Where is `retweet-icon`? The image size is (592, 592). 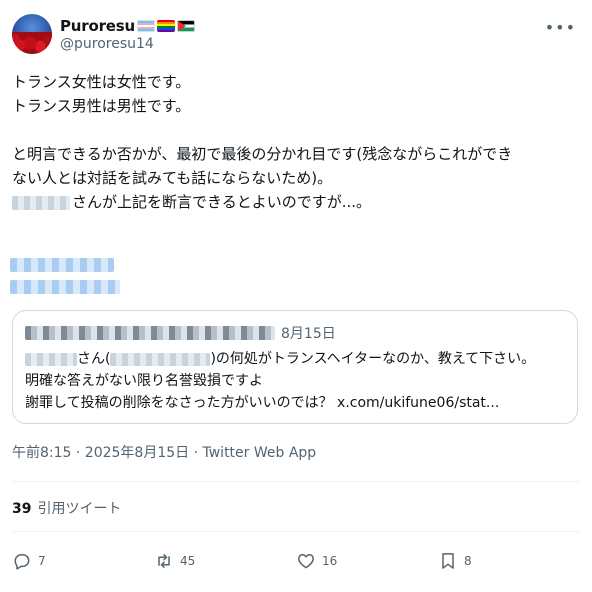
retweet-icon is located at coordinates (164, 561).